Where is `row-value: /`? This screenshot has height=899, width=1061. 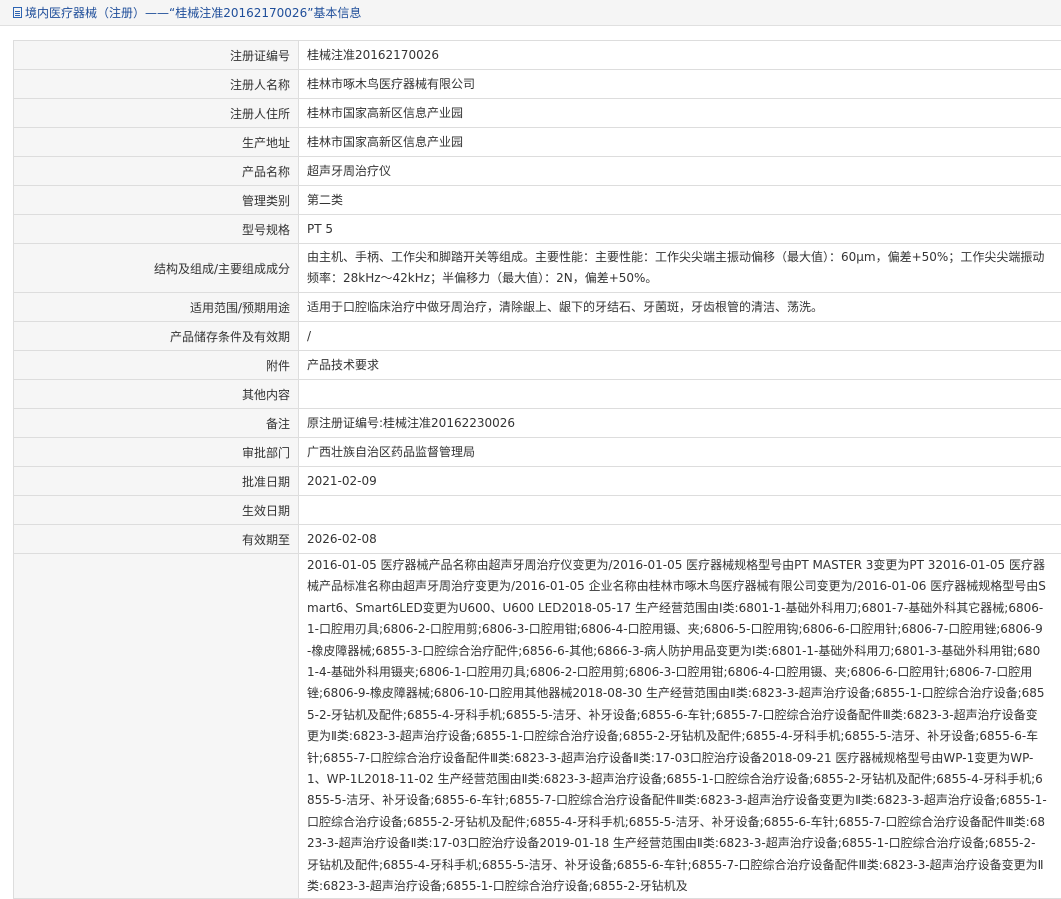 row-value: / is located at coordinates (680, 336).